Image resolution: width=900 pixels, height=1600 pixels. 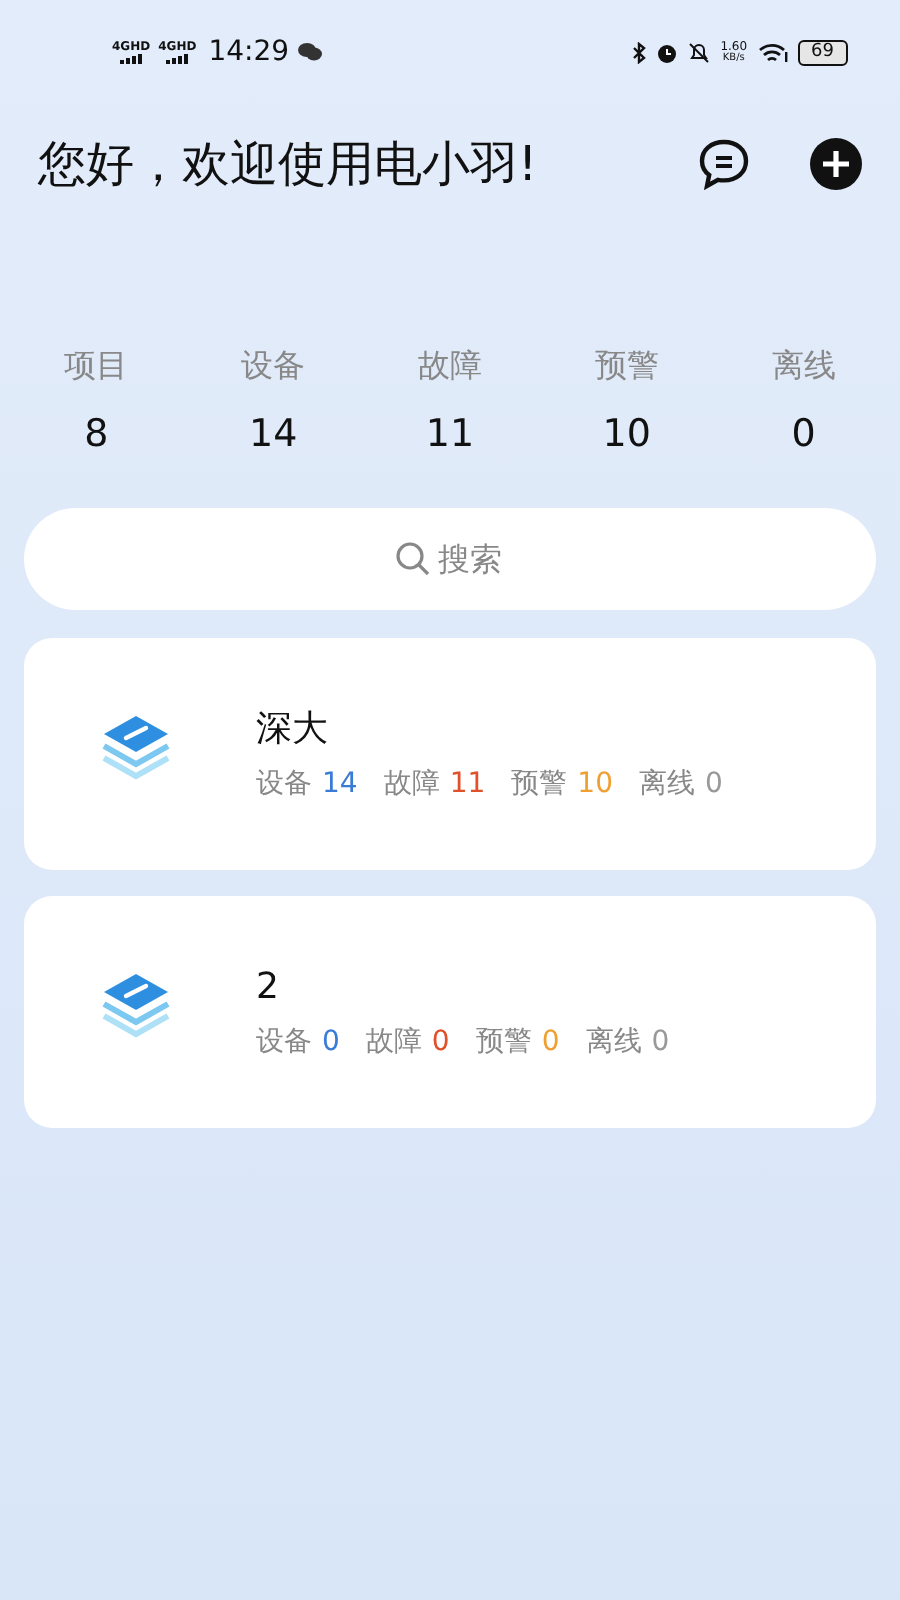 What do you see at coordinates (249, 52) in the screenshot?
I see `clock-time: 14:29` at bounding box center [249, 52].